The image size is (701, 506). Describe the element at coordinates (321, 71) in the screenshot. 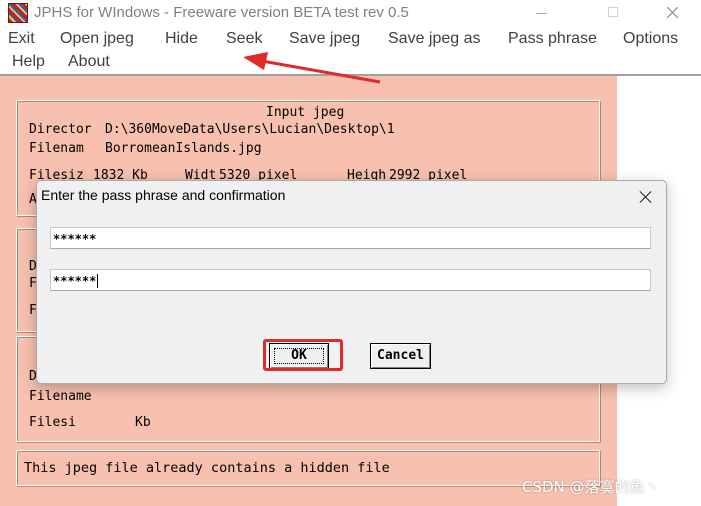

I see `arrow-shaft` at that location.